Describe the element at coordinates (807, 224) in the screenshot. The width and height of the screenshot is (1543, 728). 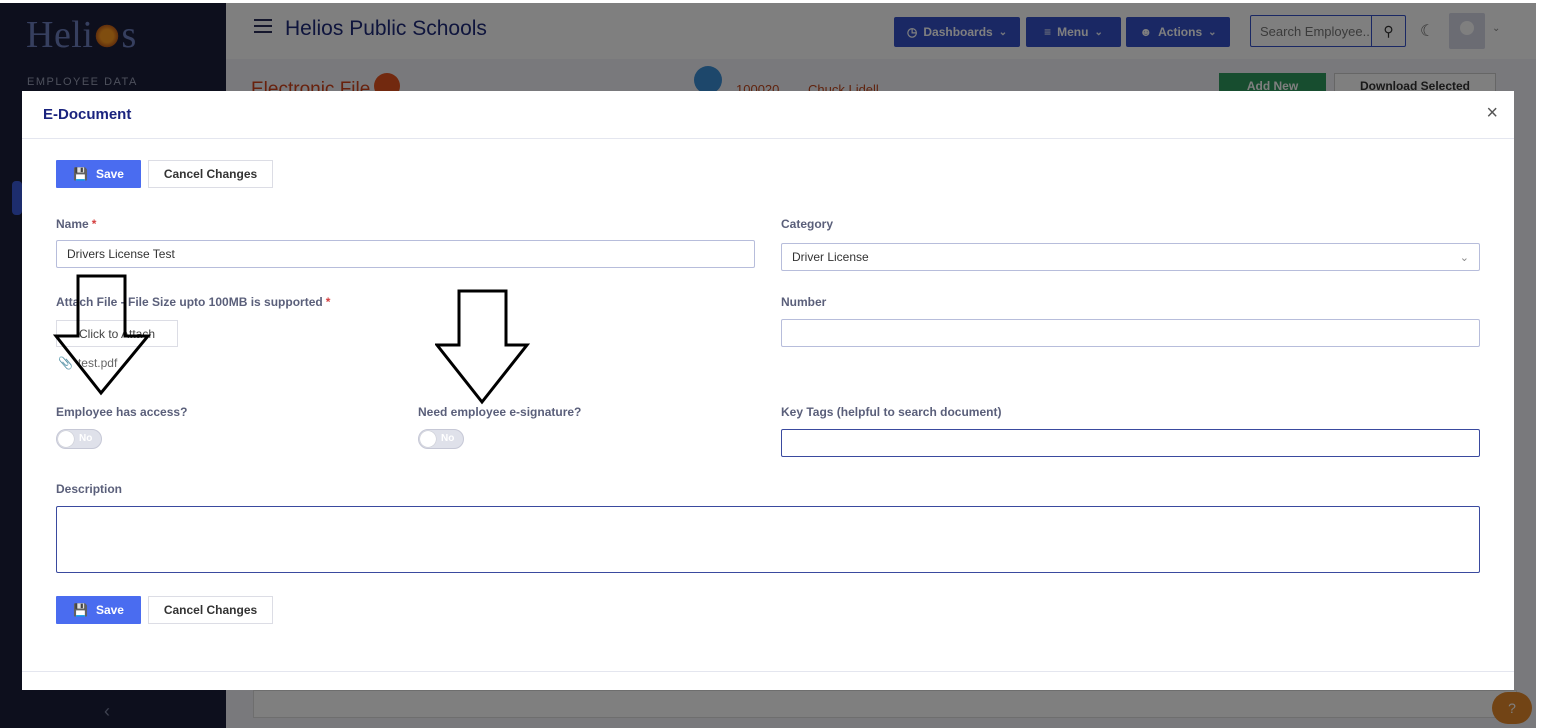
I see `category-label: Category` at that location.